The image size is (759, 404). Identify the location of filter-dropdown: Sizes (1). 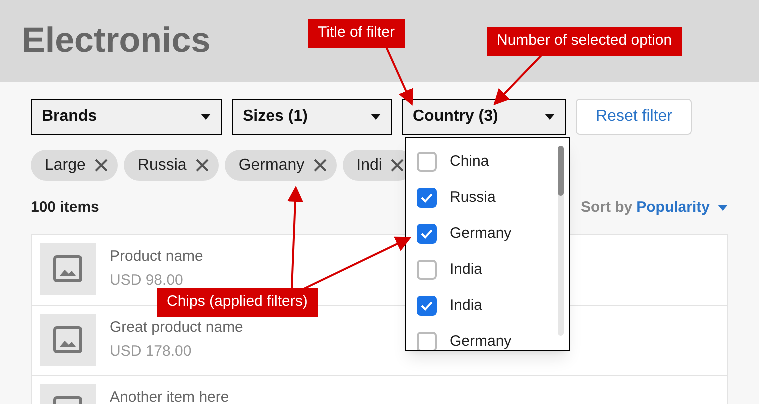
(312, 117).